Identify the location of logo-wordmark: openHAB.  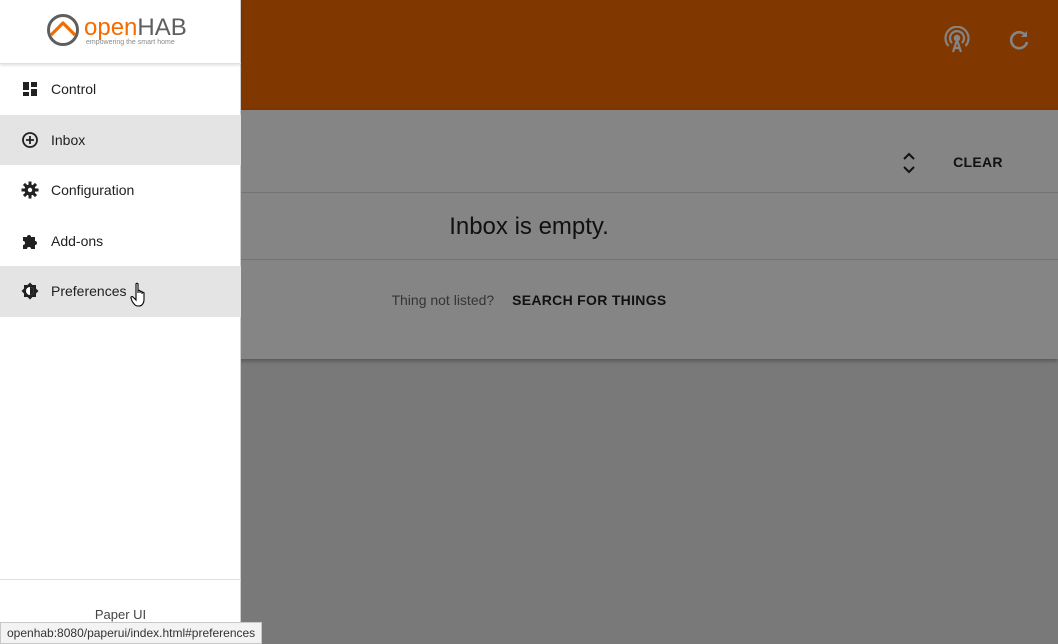
(135, 28).